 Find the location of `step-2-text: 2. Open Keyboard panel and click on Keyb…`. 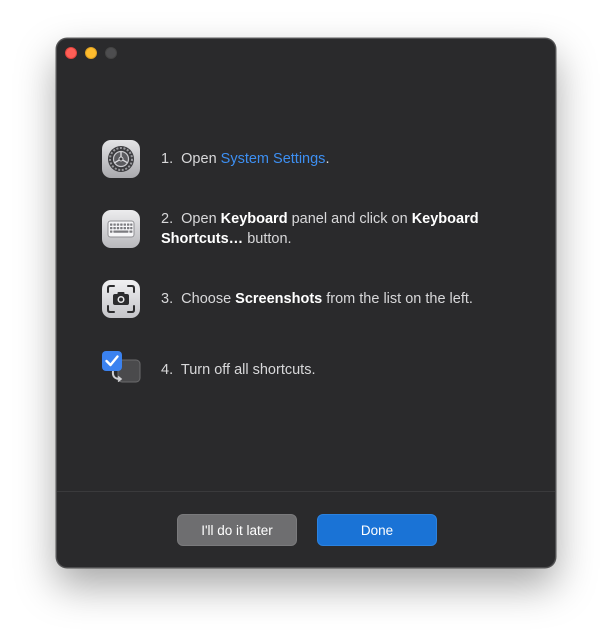

step-2-text: 2. Open Keyboard panel and click on Keyb… is located at coordinates (320, 229).